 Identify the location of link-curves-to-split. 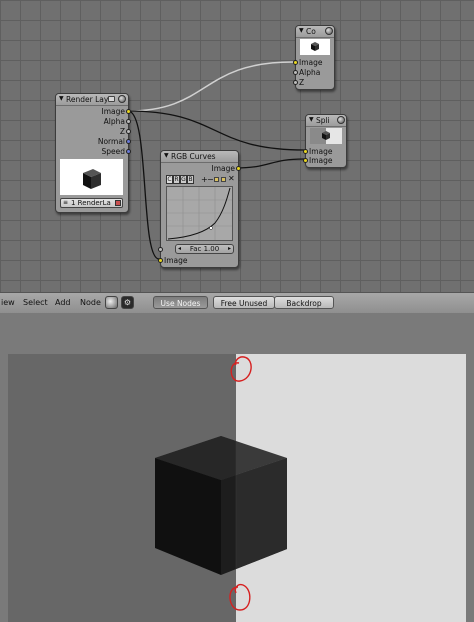
(270, 163).